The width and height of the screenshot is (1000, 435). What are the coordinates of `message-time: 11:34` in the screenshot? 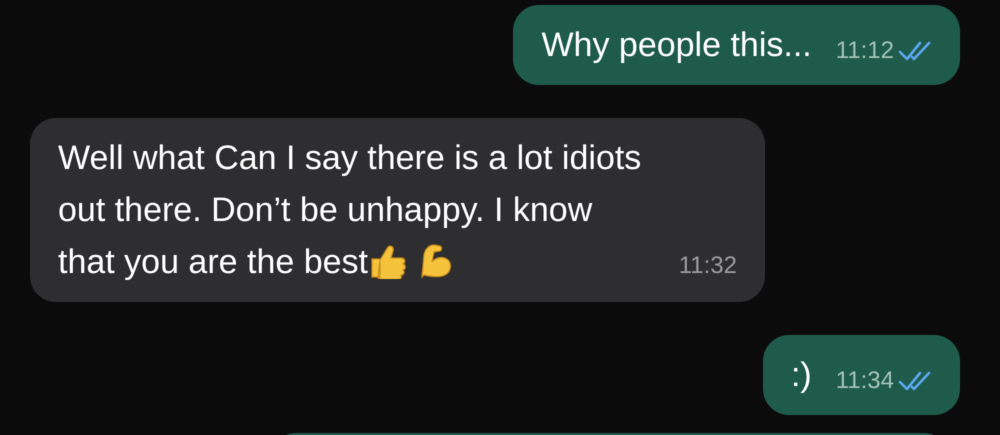 It's located at (865, 381).